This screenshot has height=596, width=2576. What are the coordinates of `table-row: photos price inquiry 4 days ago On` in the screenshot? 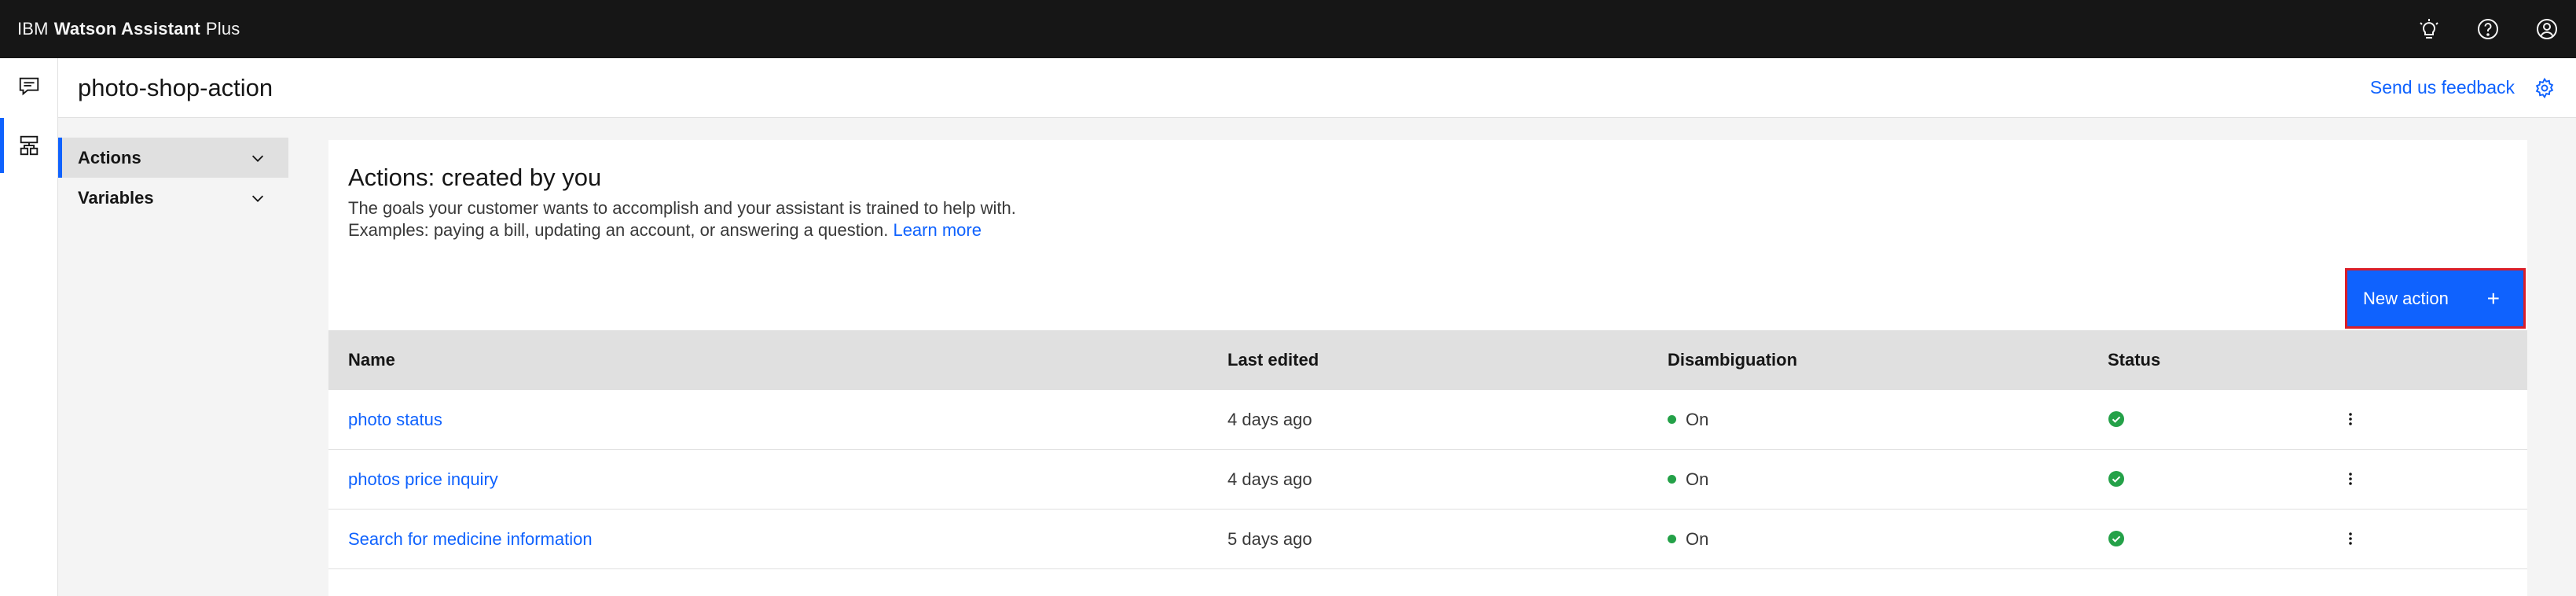 It's located at (1427, 480).